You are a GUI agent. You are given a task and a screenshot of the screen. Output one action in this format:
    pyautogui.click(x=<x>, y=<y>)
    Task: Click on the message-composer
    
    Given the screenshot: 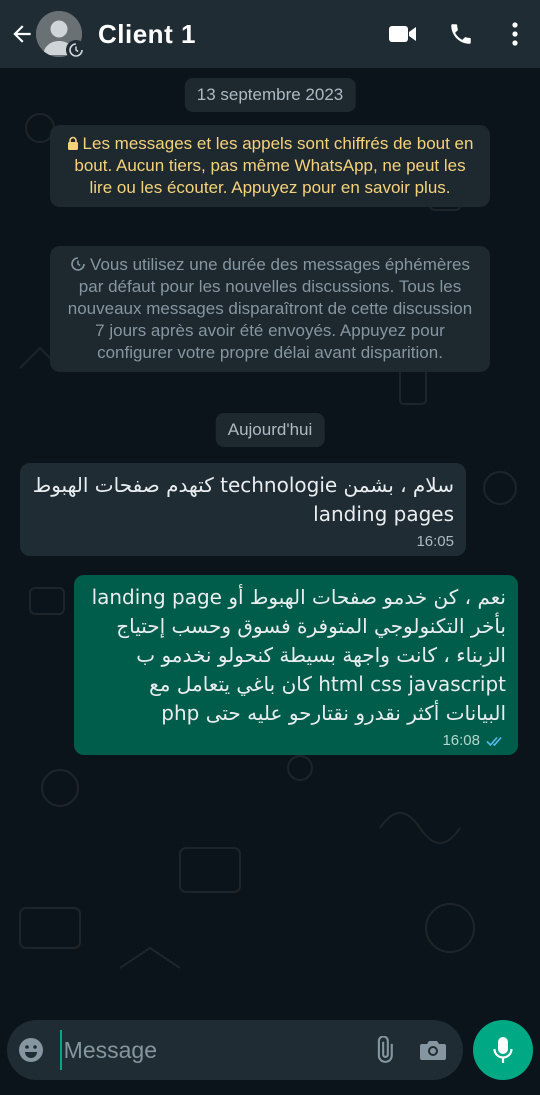 What is the action you would take?
    pyautogui.click(x=235, y=1050)
    